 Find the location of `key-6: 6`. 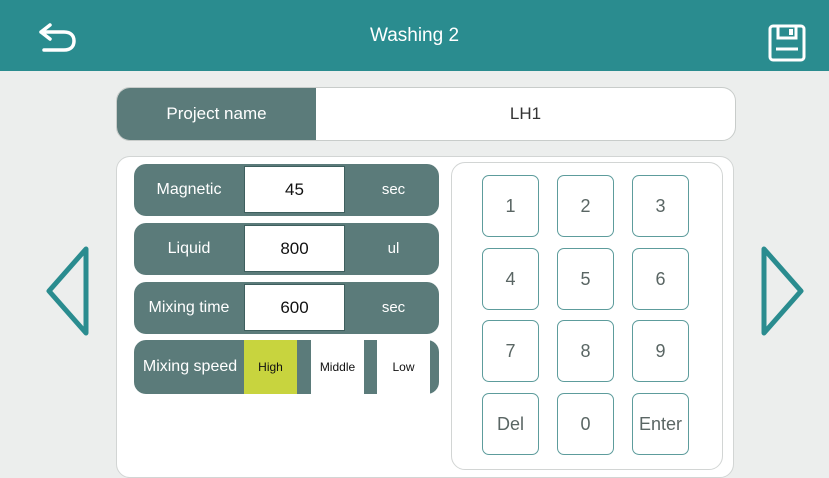

key-6: 6 is located at coordinates (660, 279).